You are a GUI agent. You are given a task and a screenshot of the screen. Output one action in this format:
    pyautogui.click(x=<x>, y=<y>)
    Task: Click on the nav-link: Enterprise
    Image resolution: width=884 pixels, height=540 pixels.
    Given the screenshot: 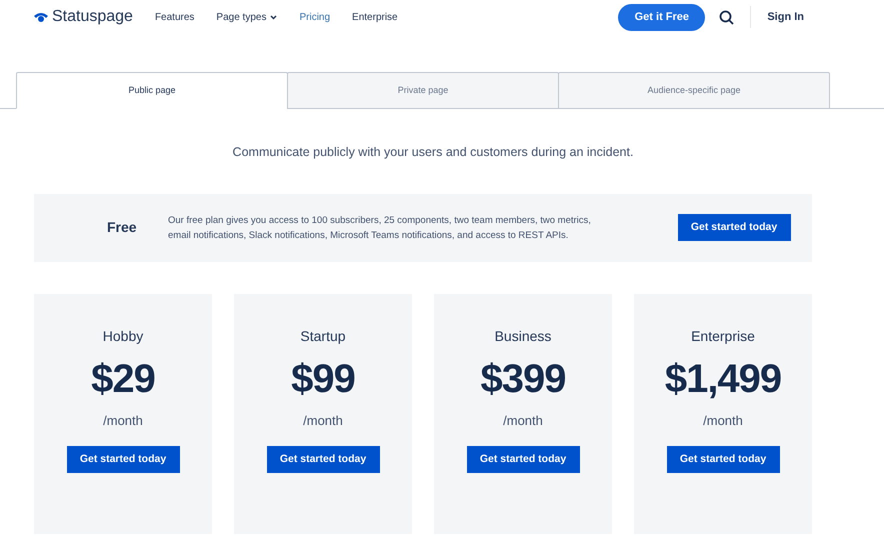 What is the action you would take?
    pyautogui.click(x=375, y=17)
    